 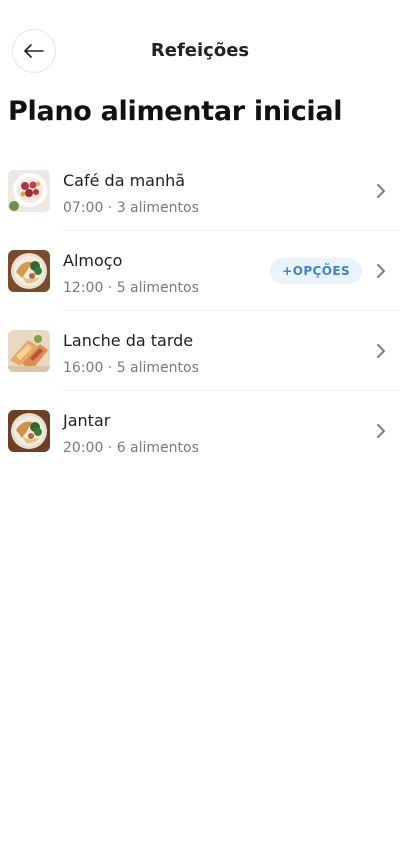 What do you see at coordinates (93, 260) in the screenshot?
I see `meal-name: Almoço` at bounding box center [93, 260].